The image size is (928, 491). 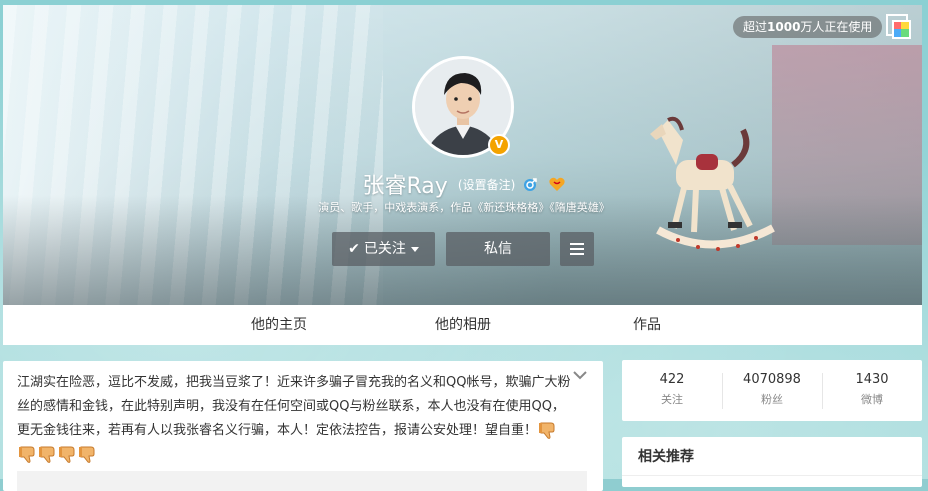 What do you see at coordinates (672, 399) in the screenshot?
I see `stat-following-label: 关注` at bounding box center [672, 399].